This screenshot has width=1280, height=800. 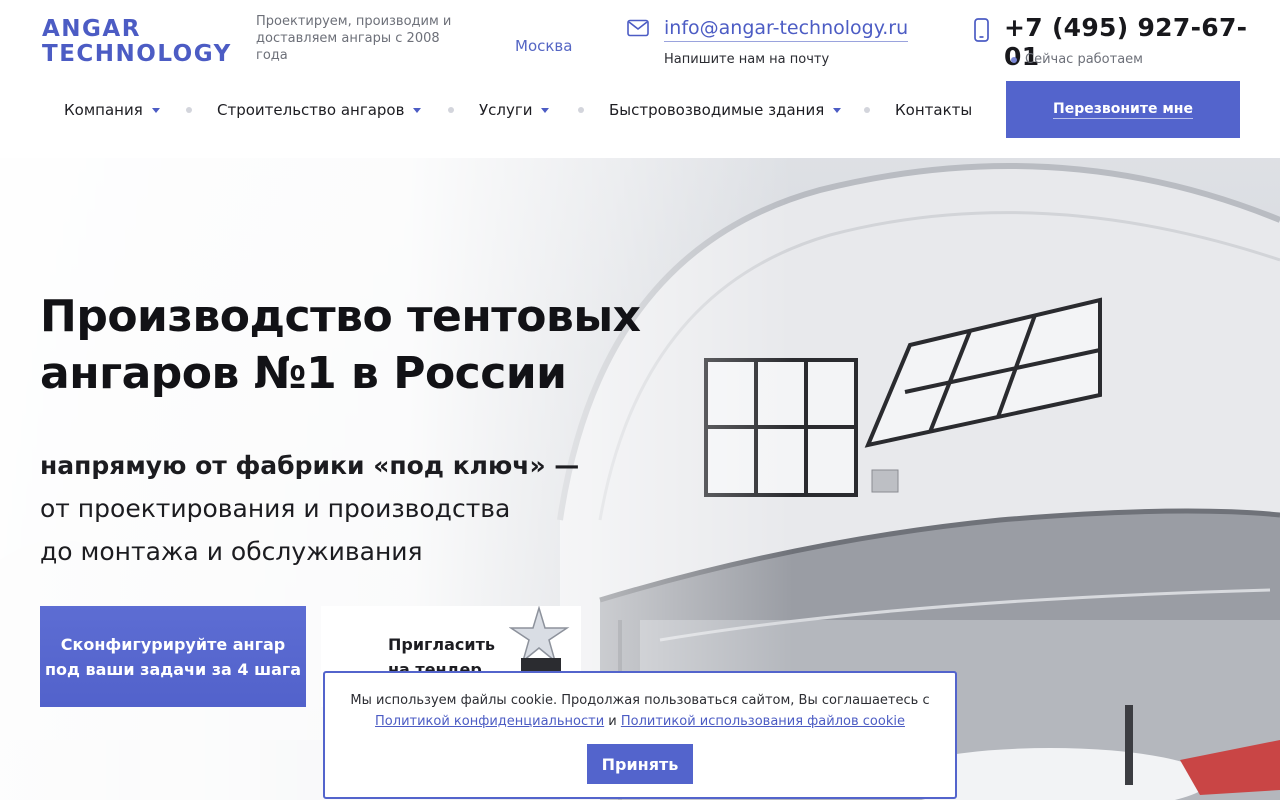 I want to click on callback-label: Перезвоните мне, so click(x=1123, y=109).